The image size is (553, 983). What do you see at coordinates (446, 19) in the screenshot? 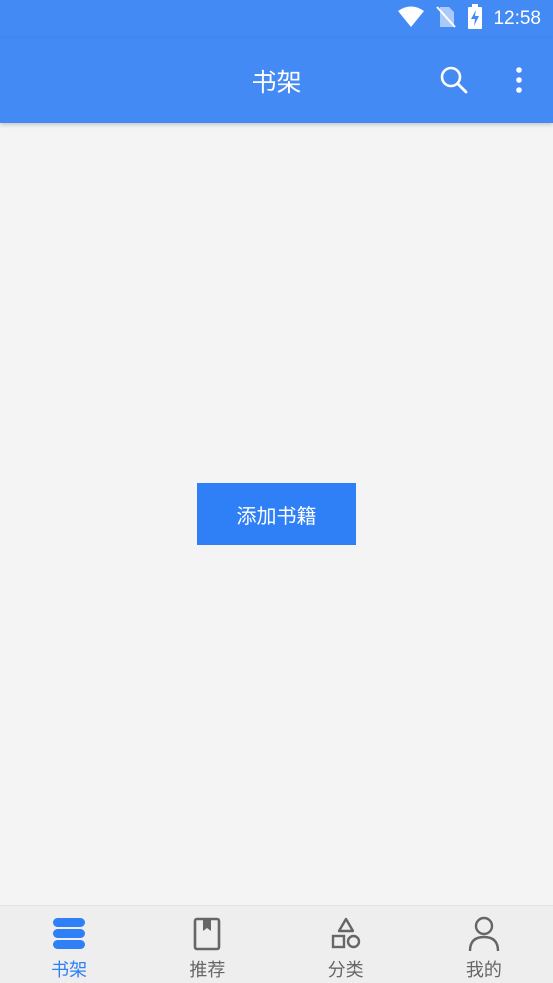
I see `no-sim-icon` at bounding box center [446, 19].